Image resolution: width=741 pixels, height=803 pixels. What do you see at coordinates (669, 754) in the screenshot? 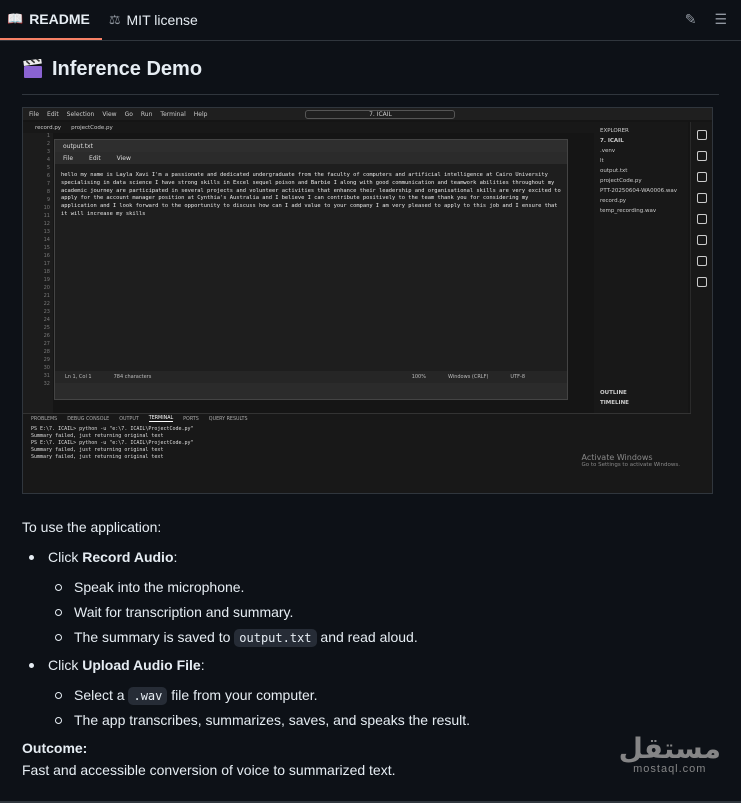
I see `mostaql-watermark: مستقل mostaql.com` at bounding box center [669, 754].